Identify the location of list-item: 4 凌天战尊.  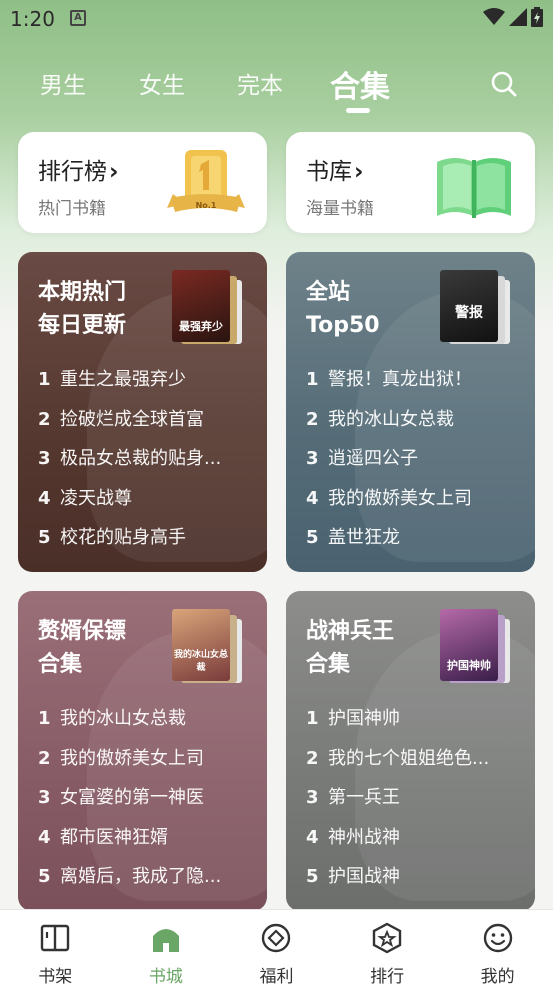
(145, 504).